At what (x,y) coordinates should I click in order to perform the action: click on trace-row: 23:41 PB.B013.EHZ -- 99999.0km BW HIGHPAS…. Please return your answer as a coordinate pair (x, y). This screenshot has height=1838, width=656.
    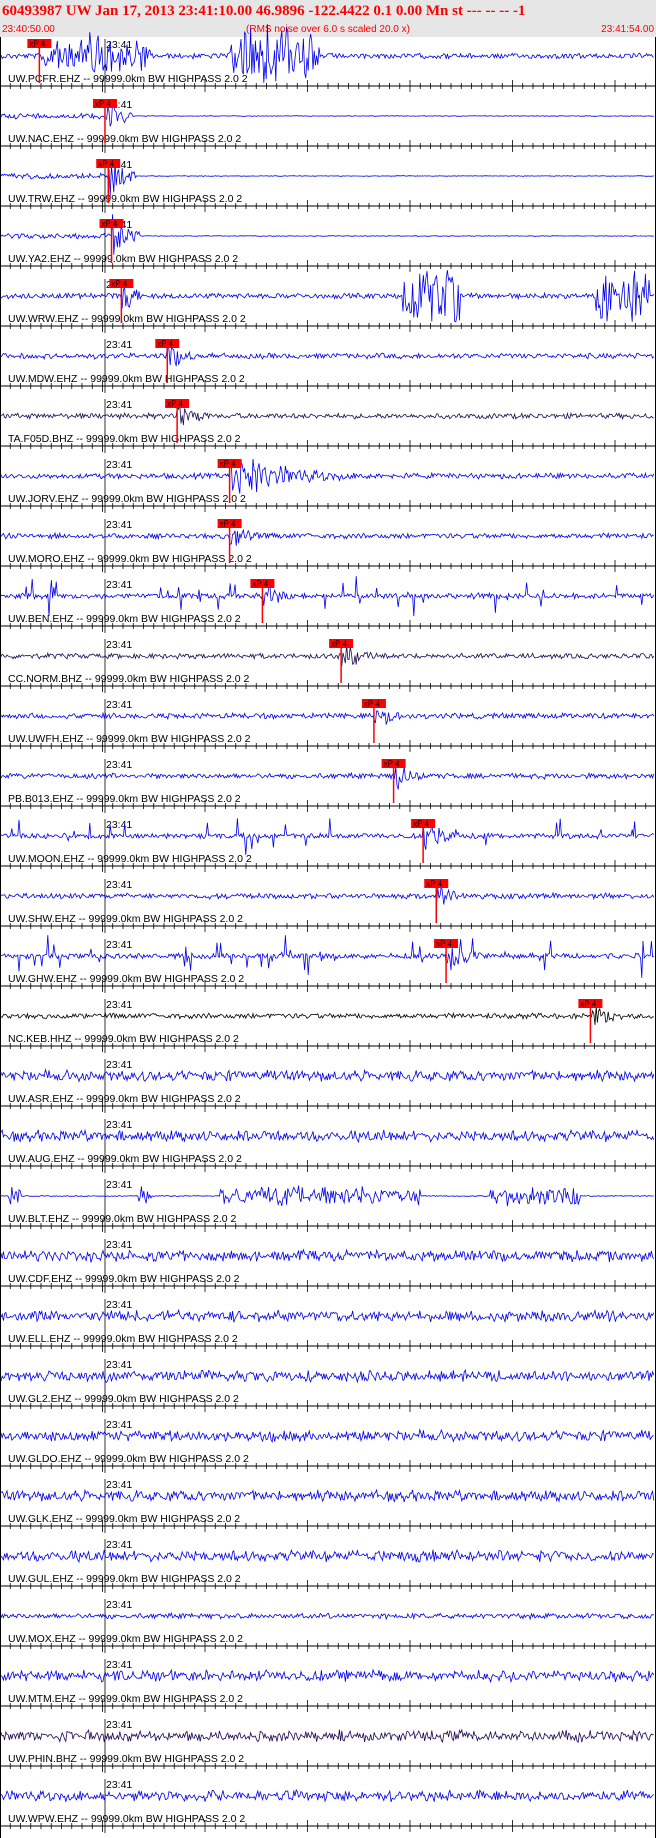
    Looking at the image, I should click on (328, 786).